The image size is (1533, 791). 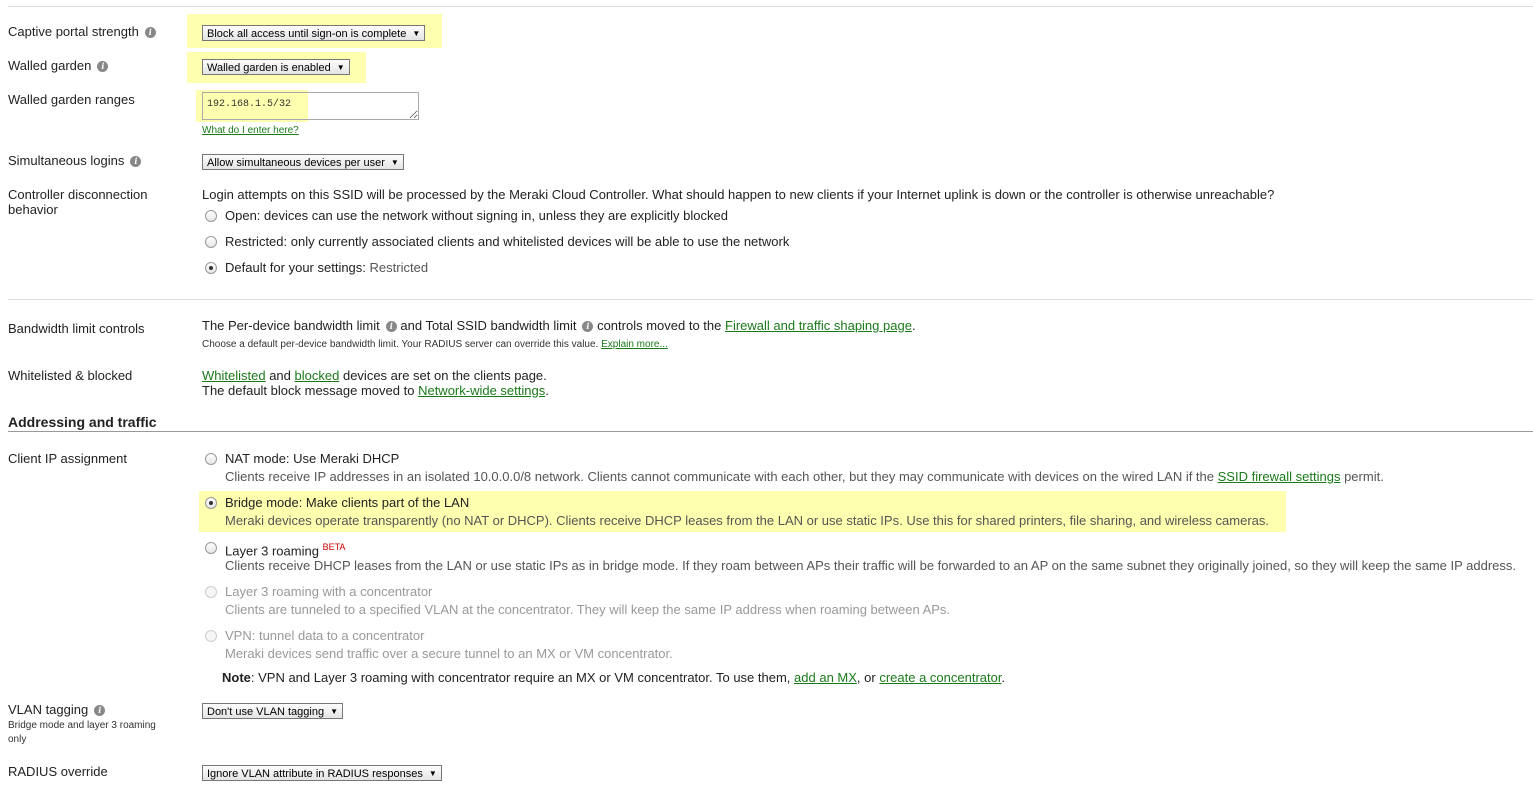 What do you see at coordinates (211, 636) in the screenshot?
I see `radio-vpn-concentrator` at bounding box center [211, 636].